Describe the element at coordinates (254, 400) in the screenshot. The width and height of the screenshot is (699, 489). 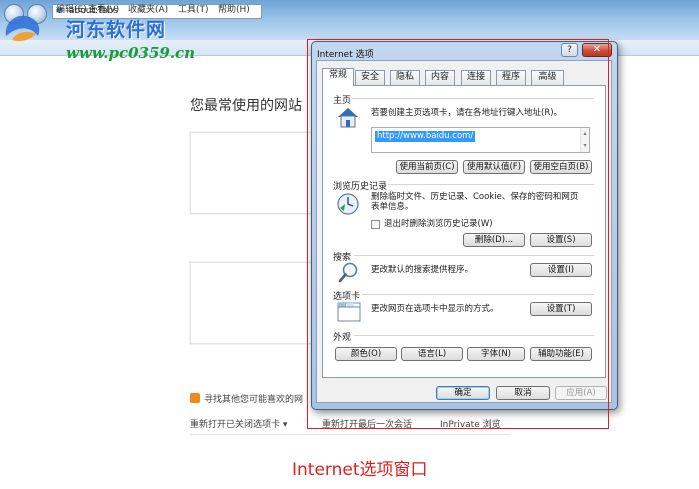
I see `discover-text: 寻找其他您可能喜欢的网` at that location.